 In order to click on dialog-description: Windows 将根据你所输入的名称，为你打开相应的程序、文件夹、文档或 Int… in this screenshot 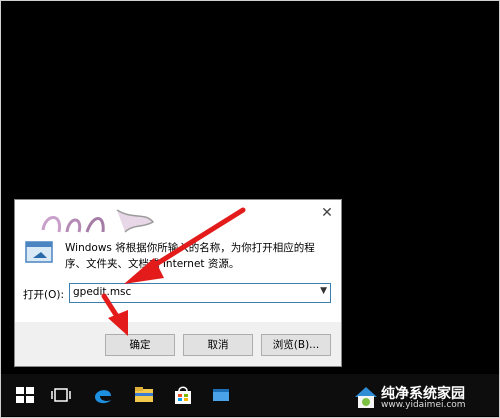, I will do `click(190, 256)`.